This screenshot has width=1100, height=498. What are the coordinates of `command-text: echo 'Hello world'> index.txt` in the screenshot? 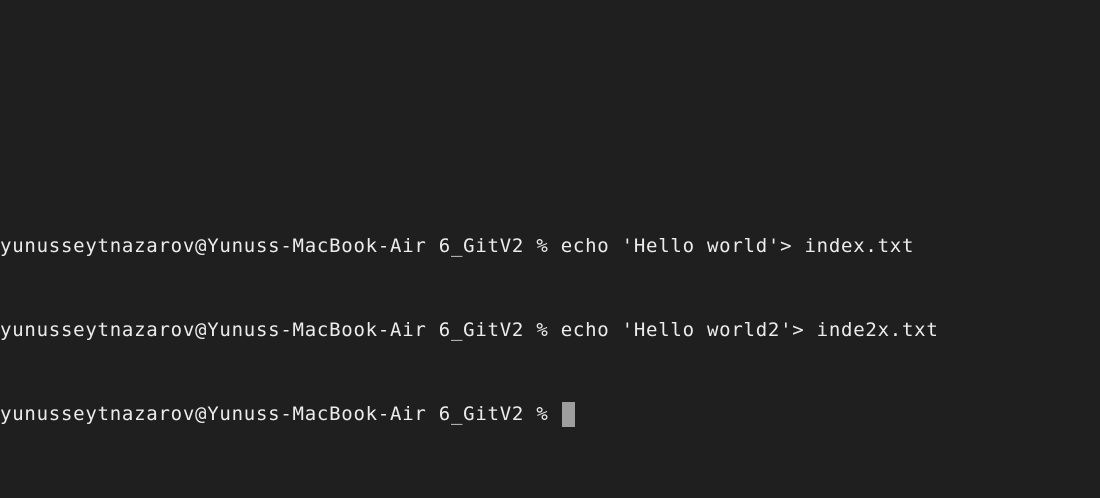 It's located at (737, 246).